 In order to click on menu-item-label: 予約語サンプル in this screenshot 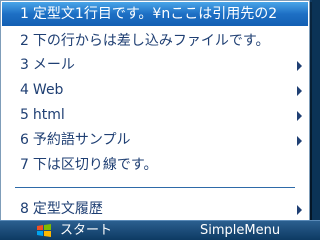, I will do `click(81, 140)`.